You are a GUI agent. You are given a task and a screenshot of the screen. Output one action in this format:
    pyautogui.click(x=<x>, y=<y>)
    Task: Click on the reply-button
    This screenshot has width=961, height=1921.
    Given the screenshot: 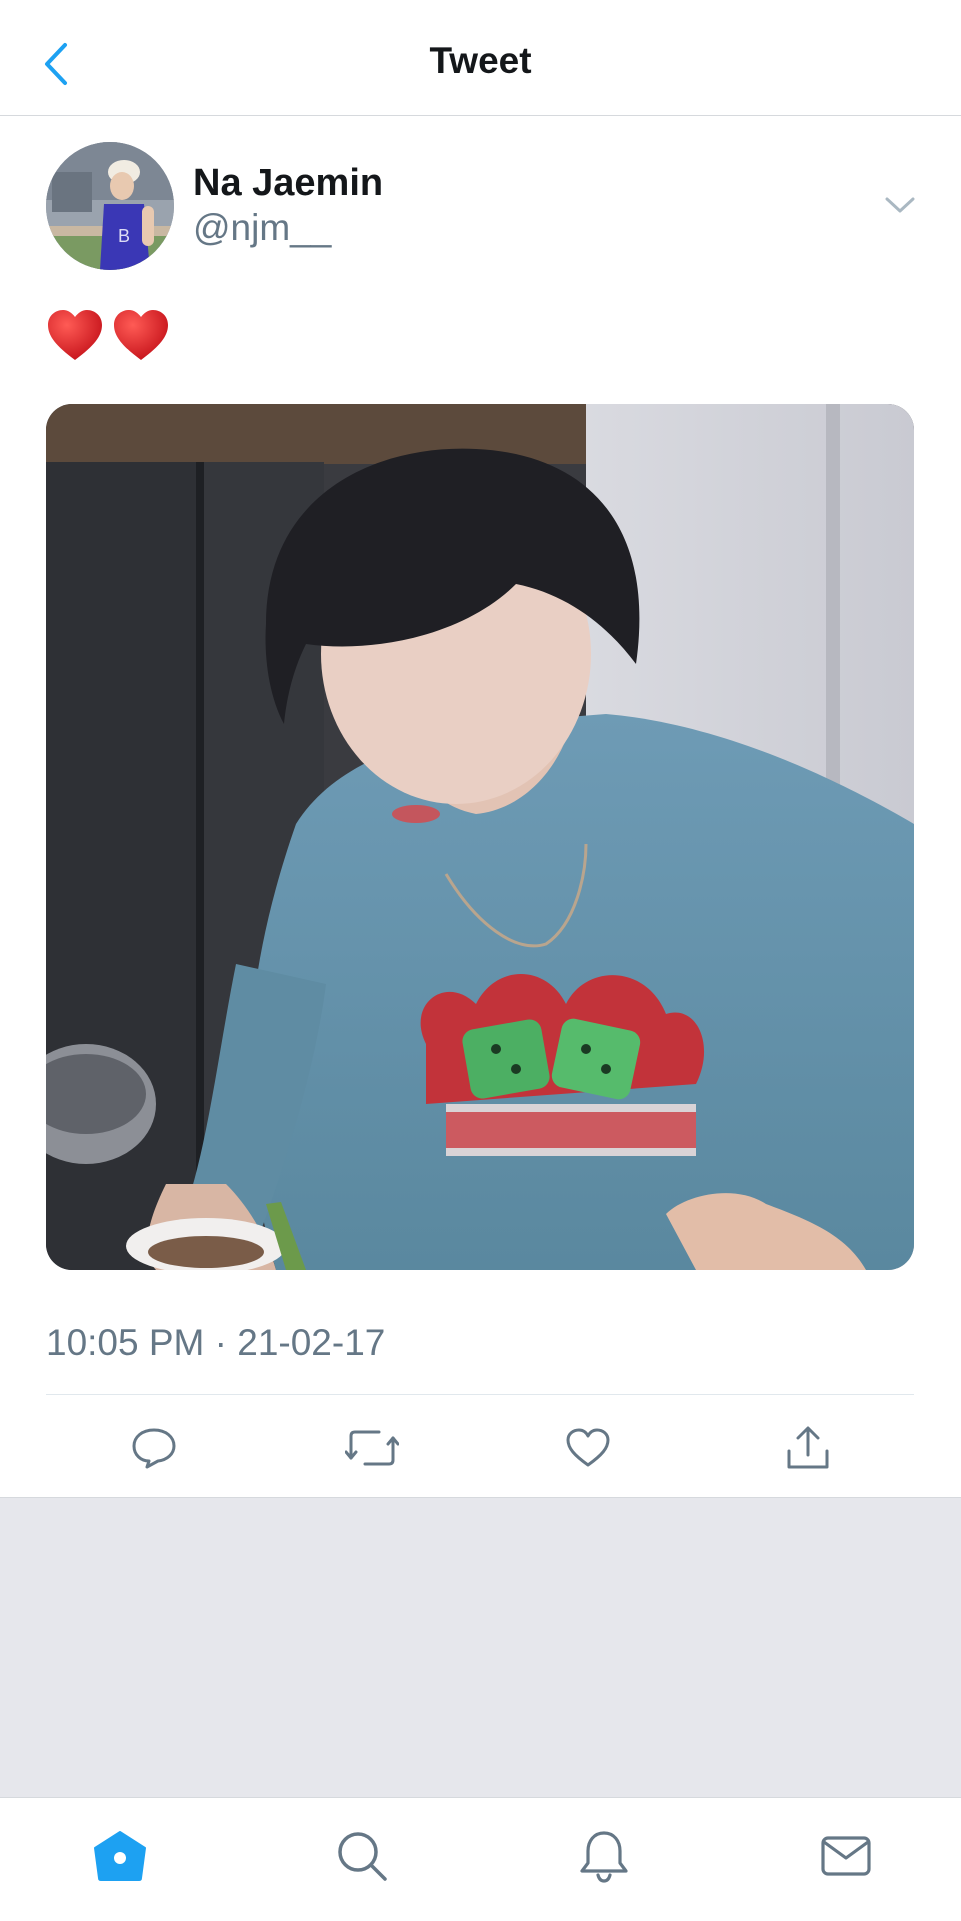 What is the action you would take?
    pyautogui.click(x=154, y=1448)
    